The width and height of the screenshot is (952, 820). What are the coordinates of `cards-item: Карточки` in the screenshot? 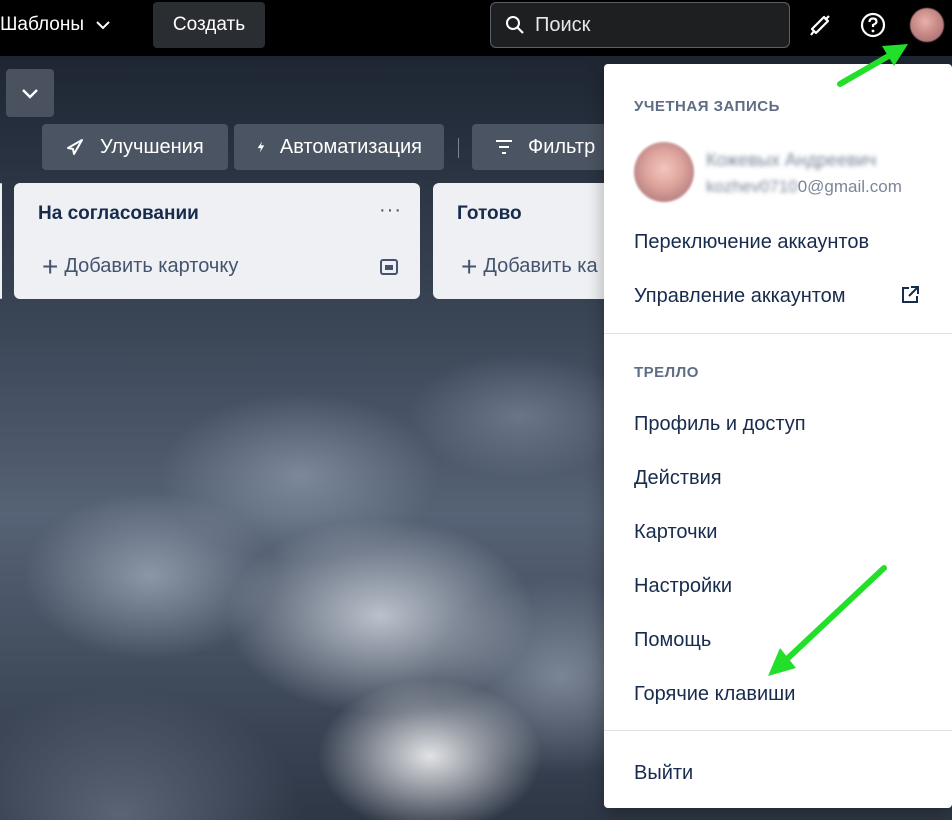 It's located at (675, 532).